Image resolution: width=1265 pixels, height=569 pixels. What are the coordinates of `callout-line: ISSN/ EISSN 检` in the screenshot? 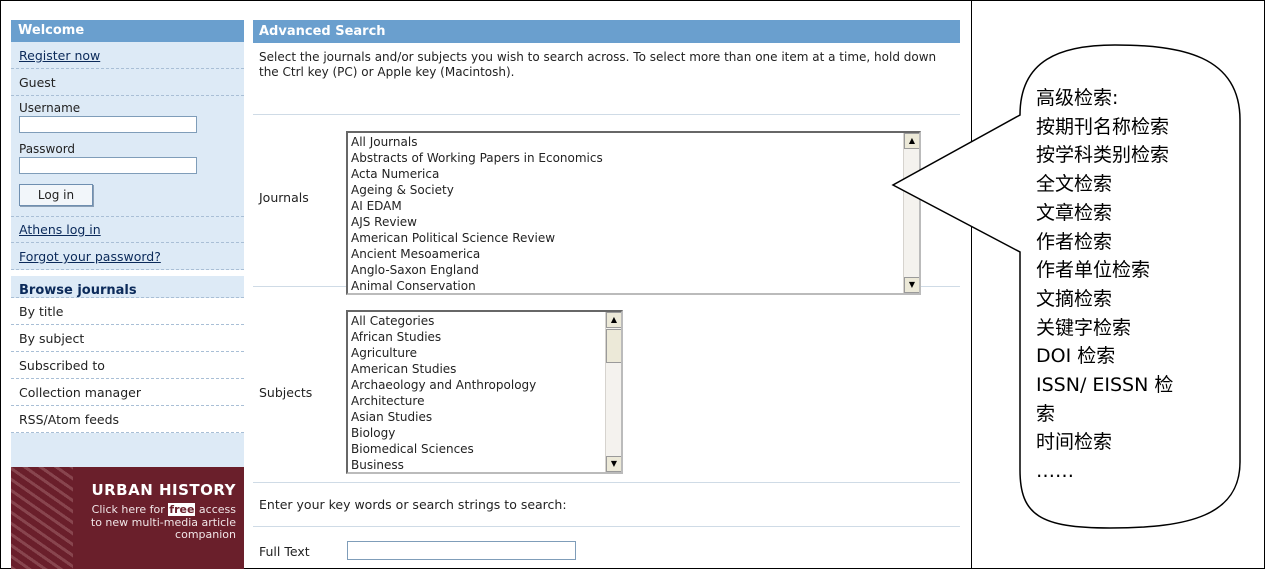 It's located at (1105, 385).